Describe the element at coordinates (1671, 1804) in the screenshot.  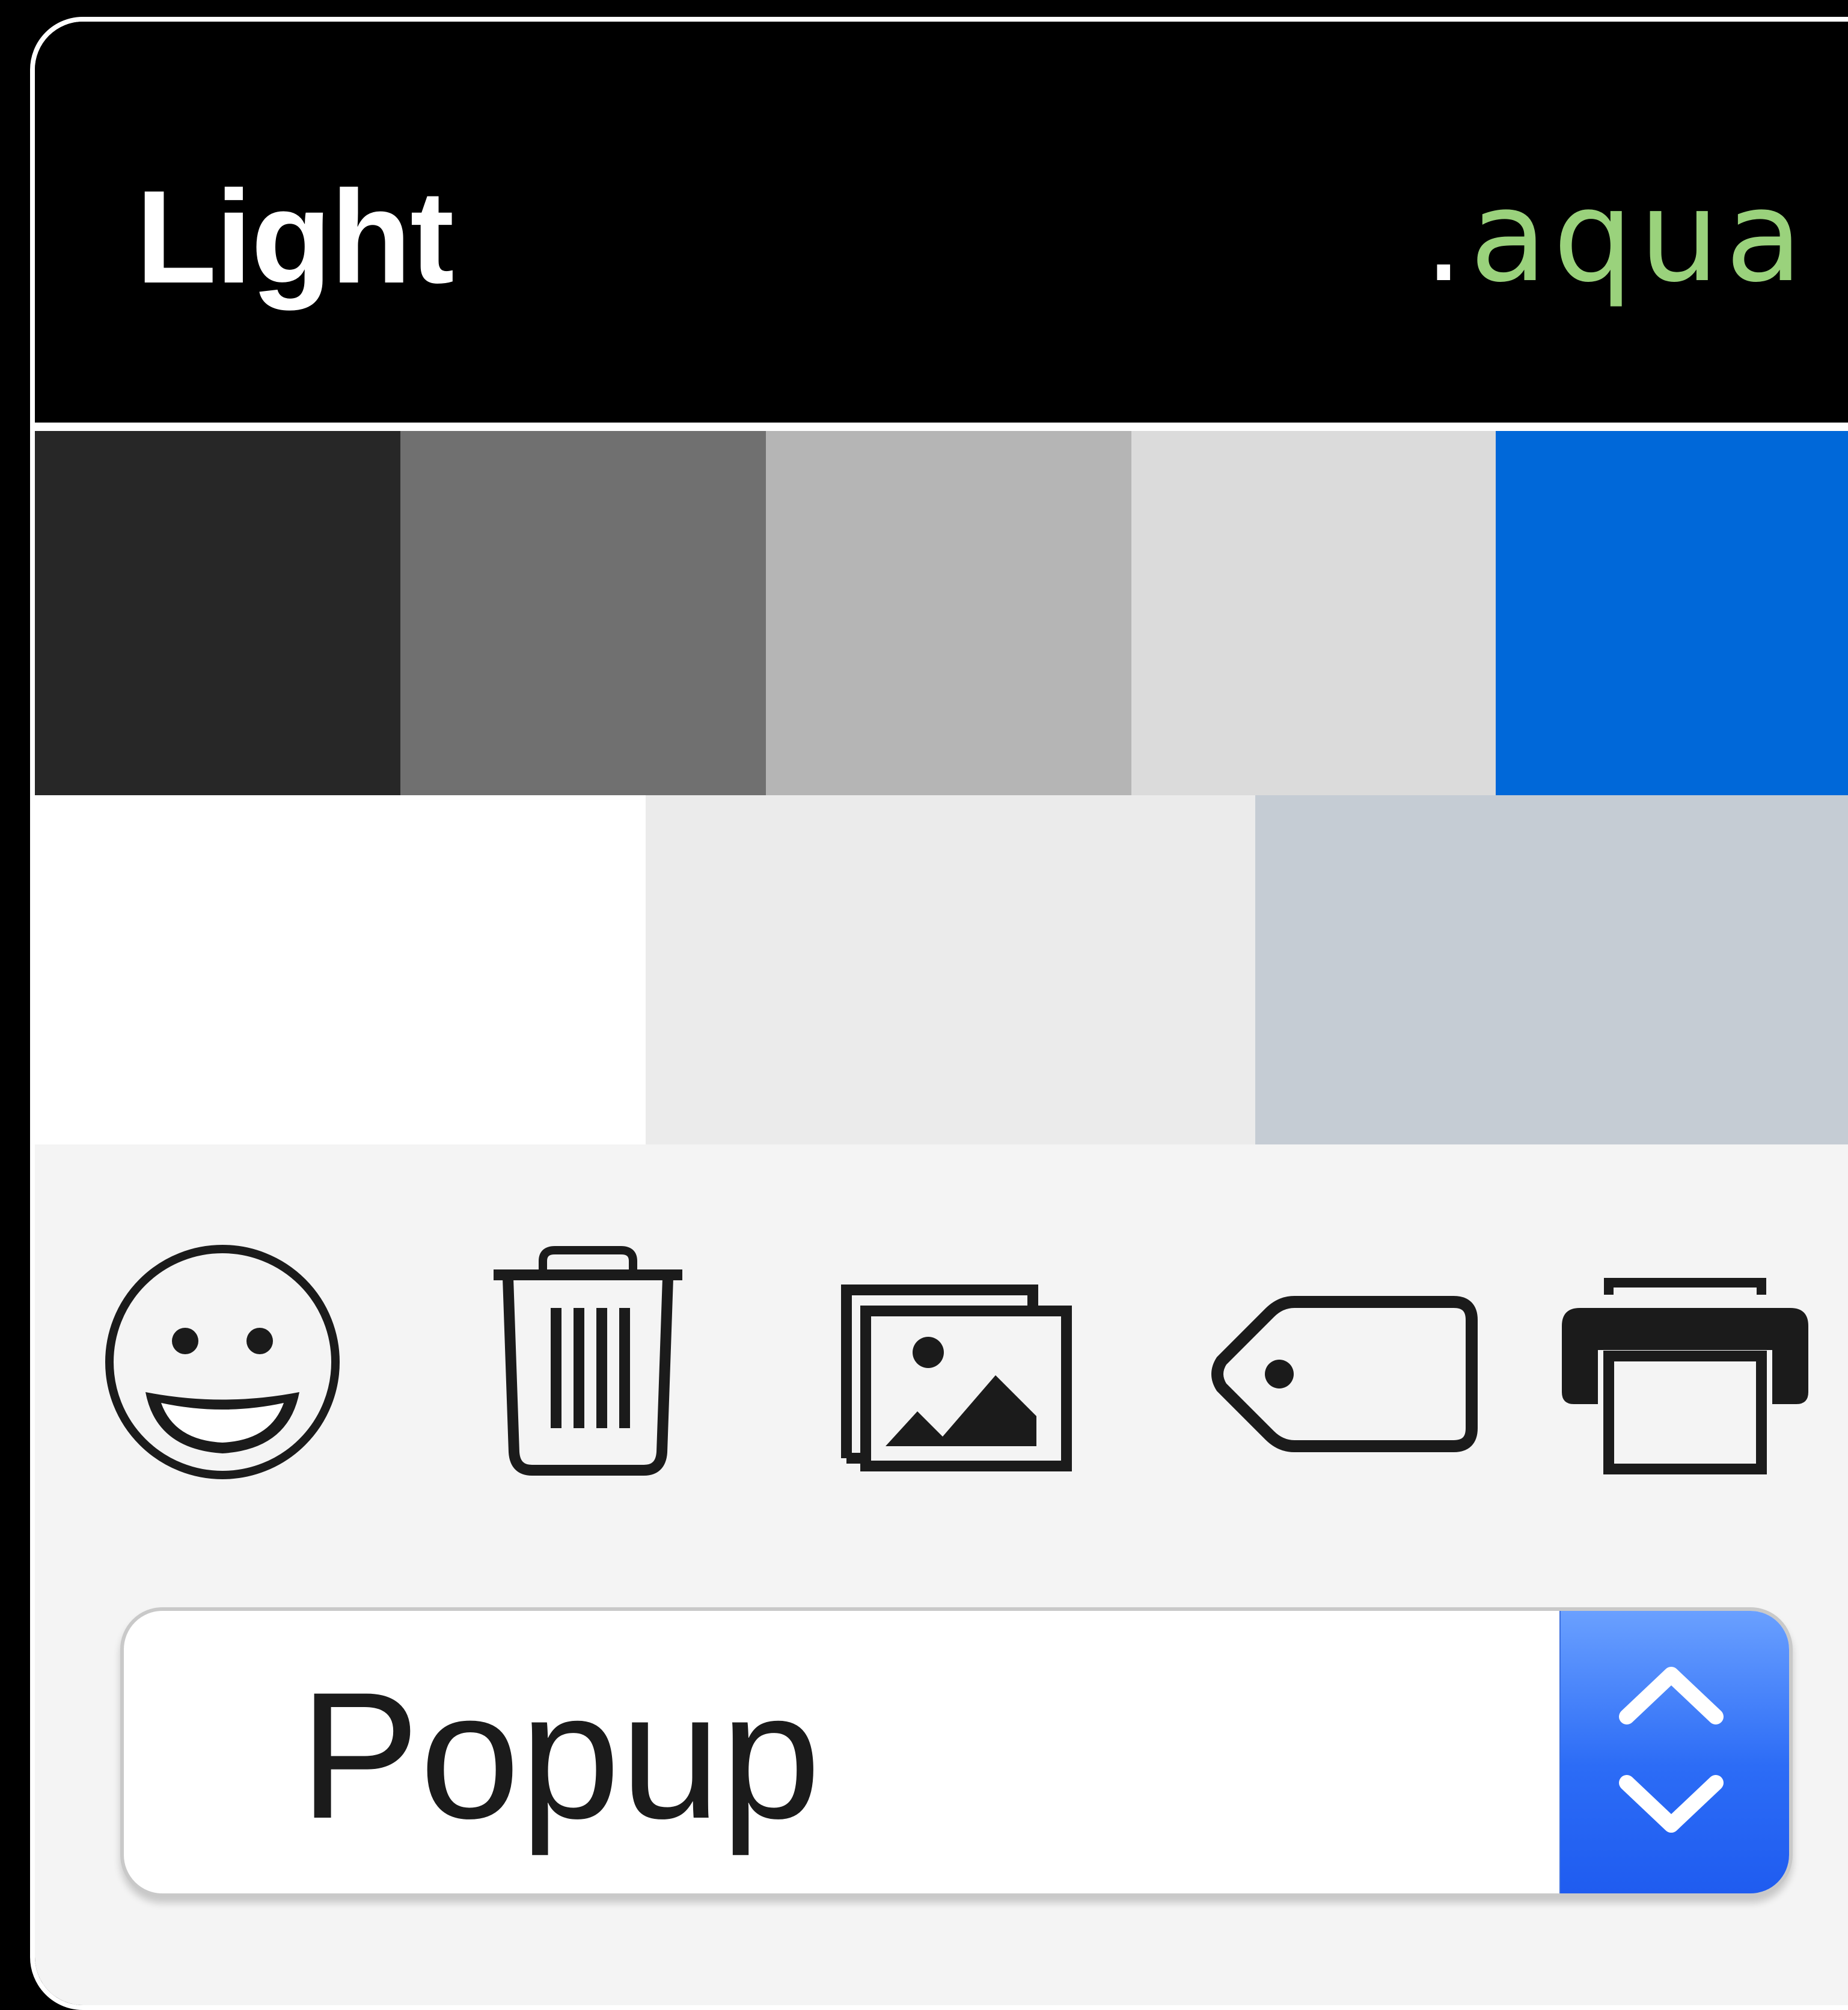
I see `chevron-down-icon` at that location.